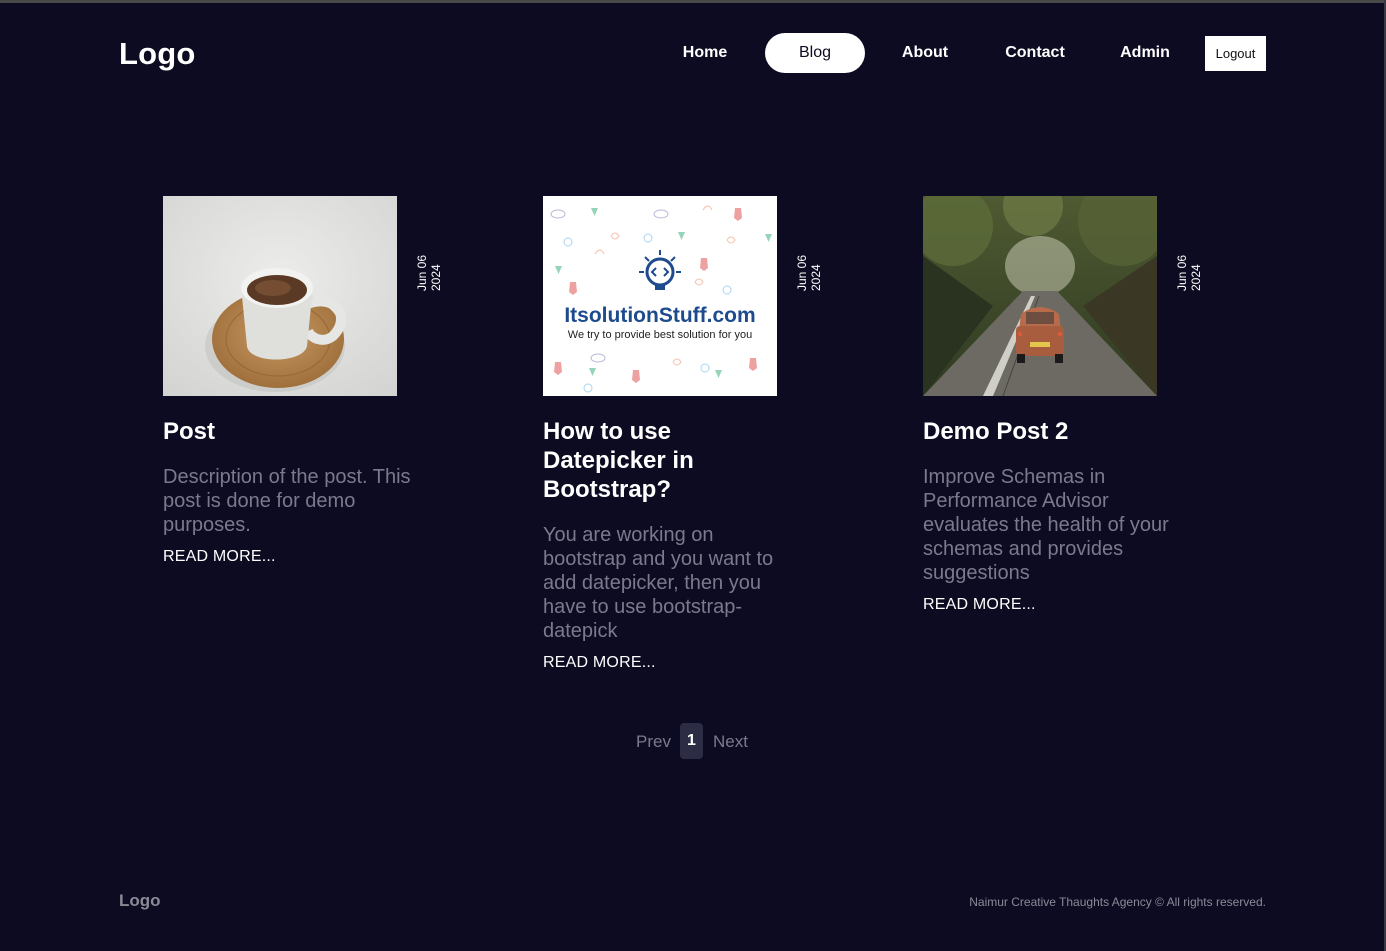 The image size is (1386, 951). What do you see at coordinates (1235, 53) in the screenshot?
I see `logout-button: Logout` at bounding box center [1235, 53].